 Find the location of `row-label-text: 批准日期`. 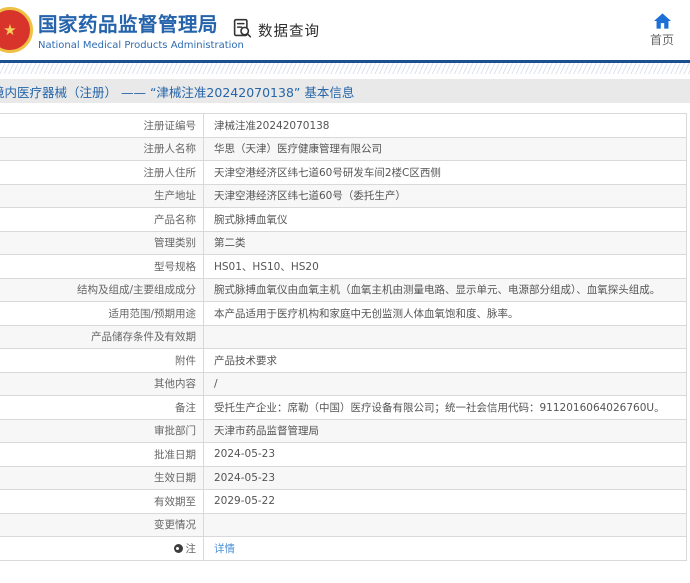

row-label-text: 批准日期 is located at coordinates (175, 454).